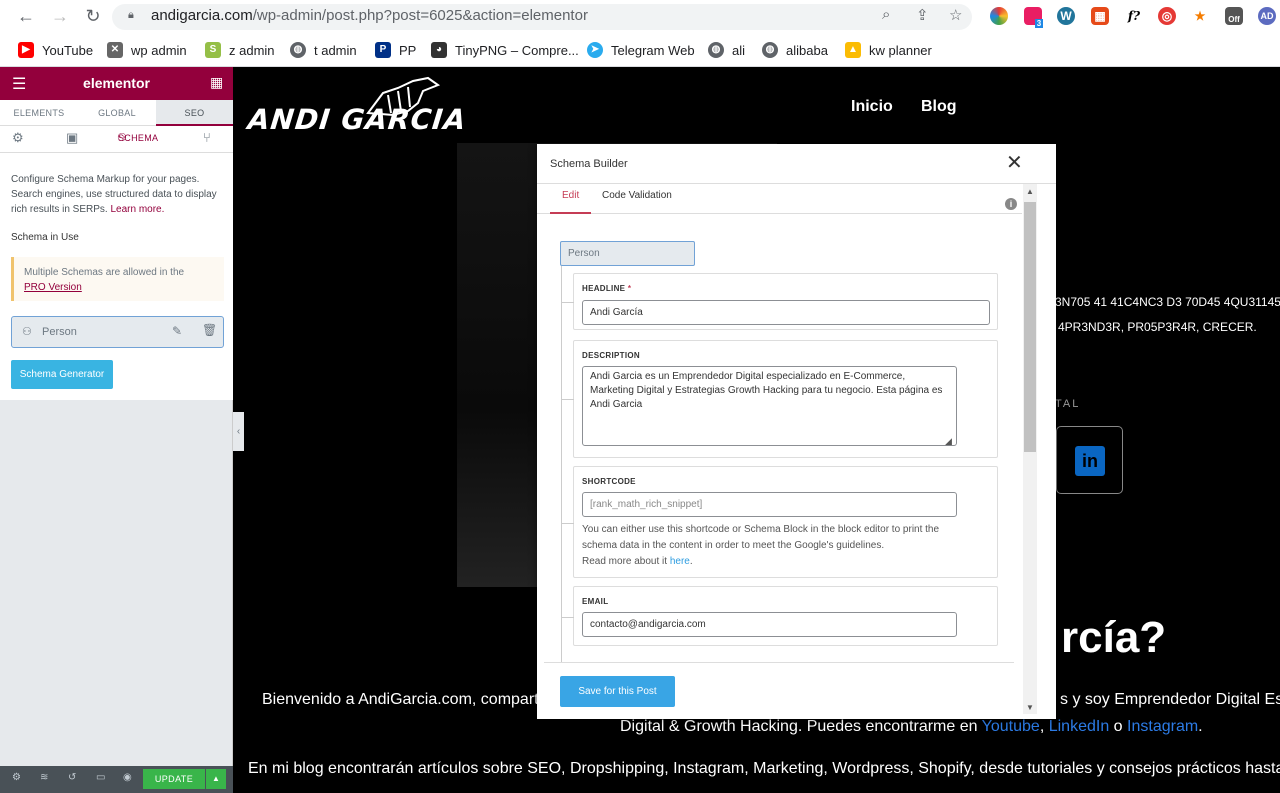 This screenshot has height=793, width=1280. I want to click on save-for-post-button: Save for this Post, so click(617, 691).